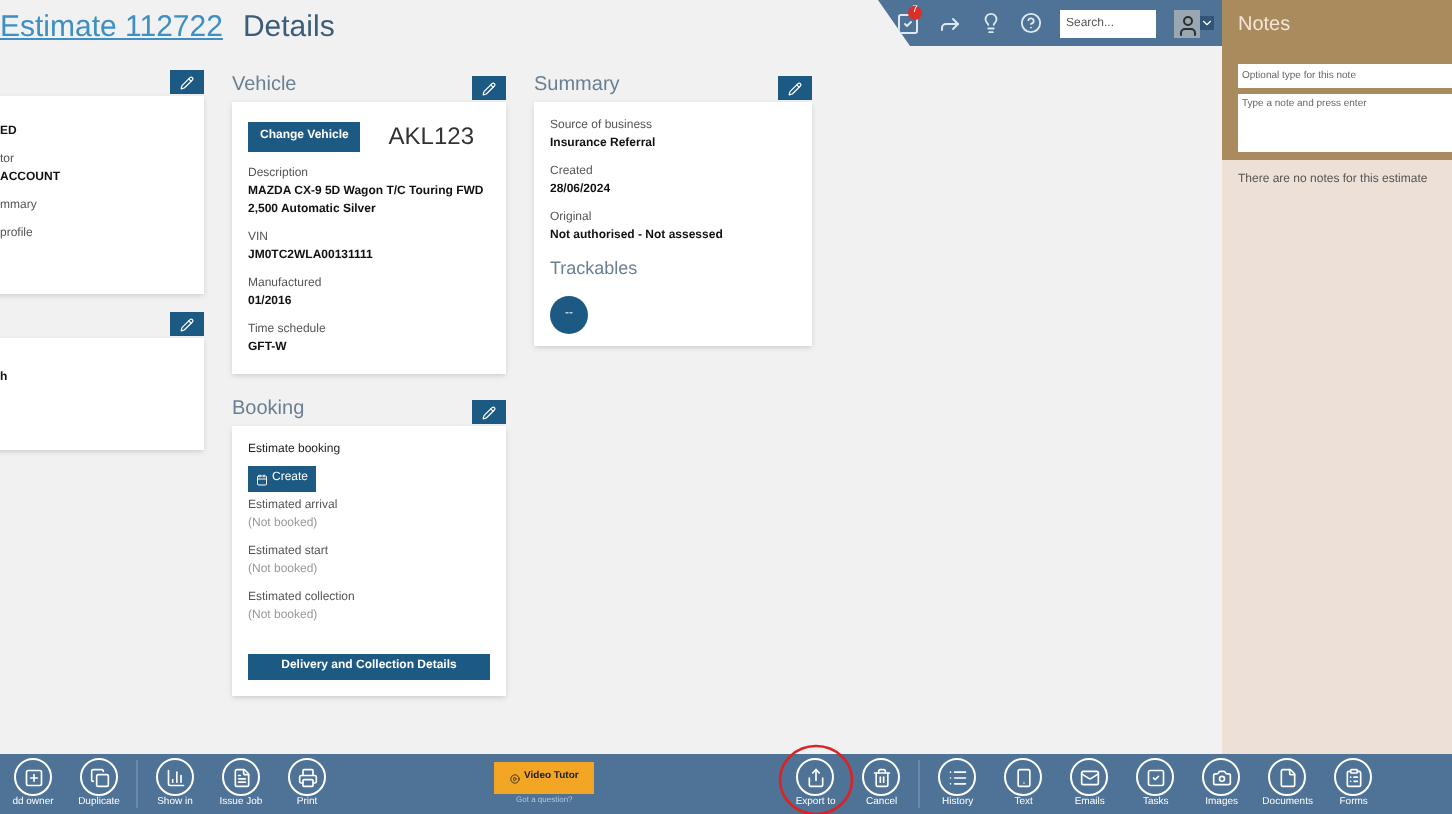 The height and width of the screenshot is (814, 1452). What do you see at coordinates (1353, 777) in the screenshot?
I see `form-icon` at bounding box center [1353, 777].